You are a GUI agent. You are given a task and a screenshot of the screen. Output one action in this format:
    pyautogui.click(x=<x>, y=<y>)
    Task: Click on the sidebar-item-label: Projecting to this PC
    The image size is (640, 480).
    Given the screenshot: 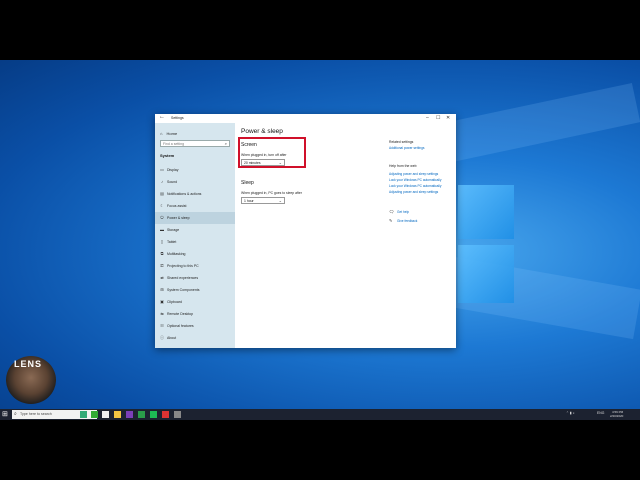 What is the action you would take?
    pyautogui.click(x=183, y=266)
    